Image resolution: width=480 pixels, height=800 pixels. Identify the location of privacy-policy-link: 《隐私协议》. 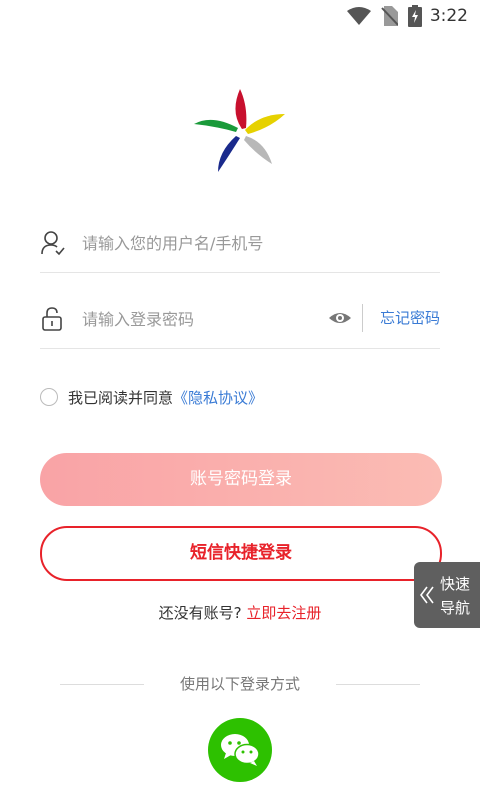
(218, 398).